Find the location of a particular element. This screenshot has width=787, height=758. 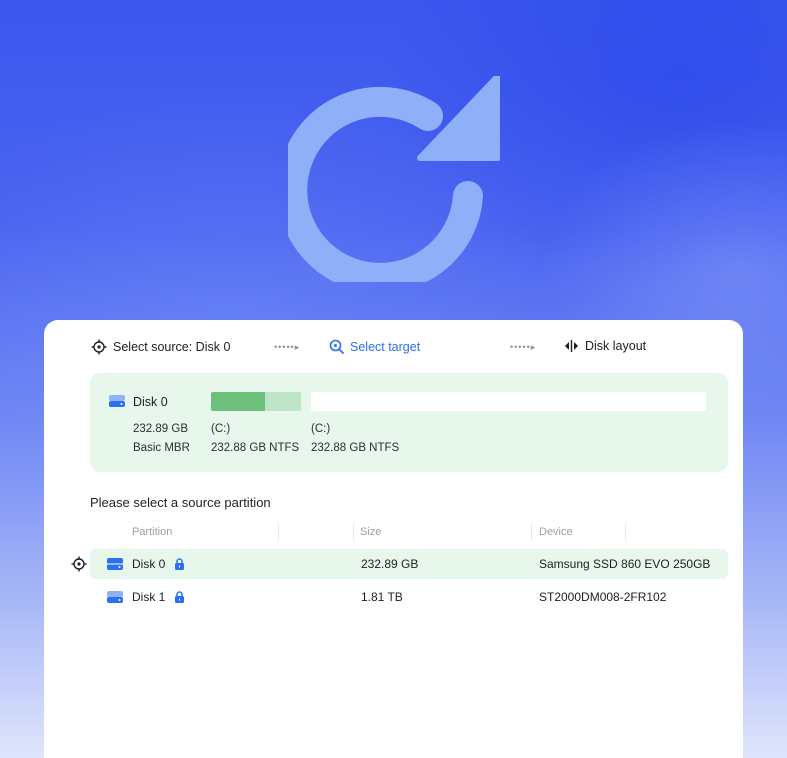

step-disk-layout: Disk layout is located at coordinates (605, 346).